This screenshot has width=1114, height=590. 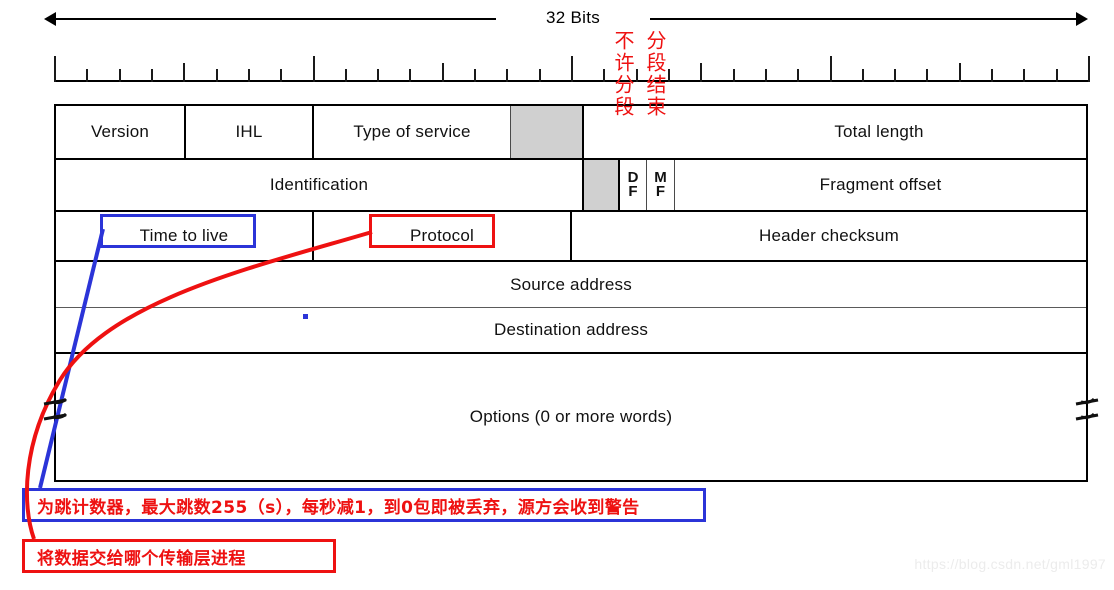 I want to click on cell-total-length: Total length, so click(x=879, y=131).